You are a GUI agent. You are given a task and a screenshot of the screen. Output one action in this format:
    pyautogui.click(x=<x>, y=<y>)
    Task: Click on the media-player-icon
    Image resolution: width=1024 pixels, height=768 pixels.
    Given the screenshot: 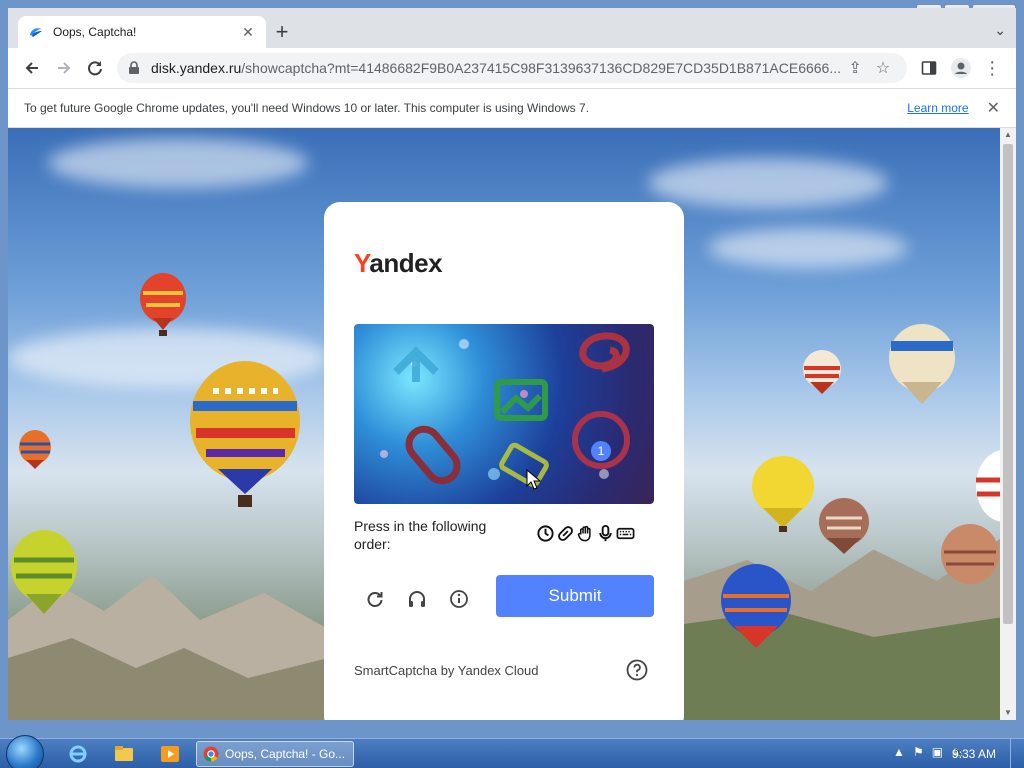 What is the action you would take?
    pyautogui.click(x=170, y=754)
    